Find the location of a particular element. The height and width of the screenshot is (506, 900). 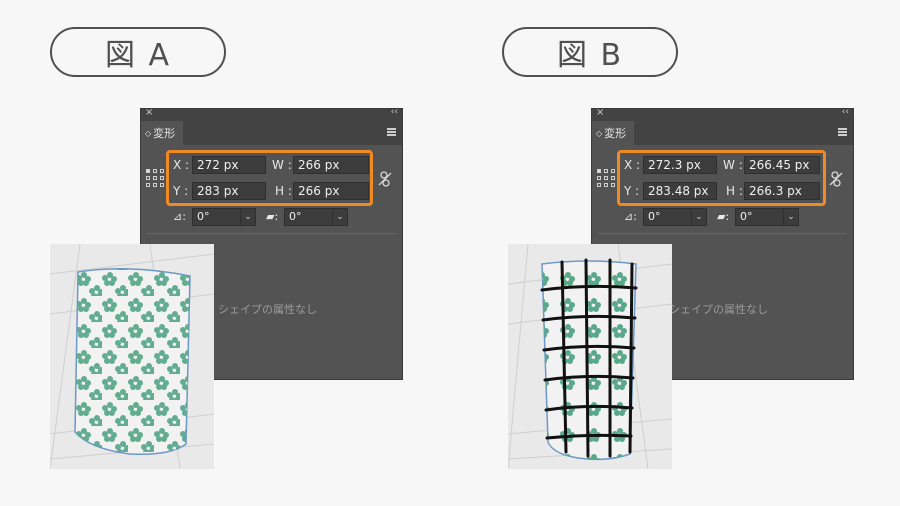

panel-a-tabrow: ◇ 変形 is located at coordinates (271, 133).